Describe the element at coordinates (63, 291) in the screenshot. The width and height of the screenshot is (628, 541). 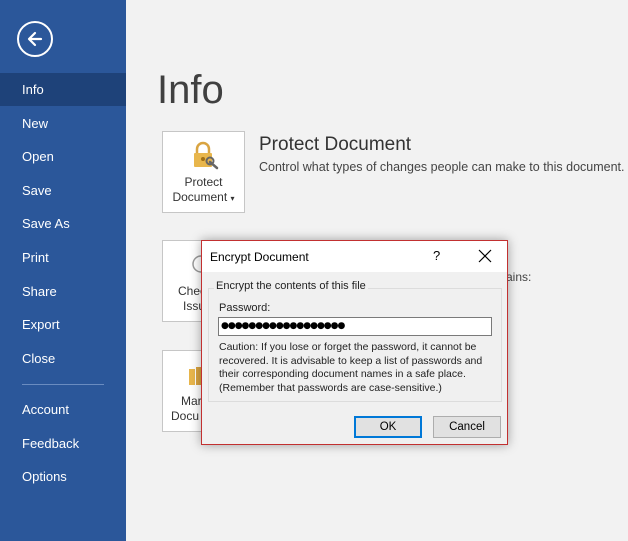
I see `nav-item-share: Share` at that location.